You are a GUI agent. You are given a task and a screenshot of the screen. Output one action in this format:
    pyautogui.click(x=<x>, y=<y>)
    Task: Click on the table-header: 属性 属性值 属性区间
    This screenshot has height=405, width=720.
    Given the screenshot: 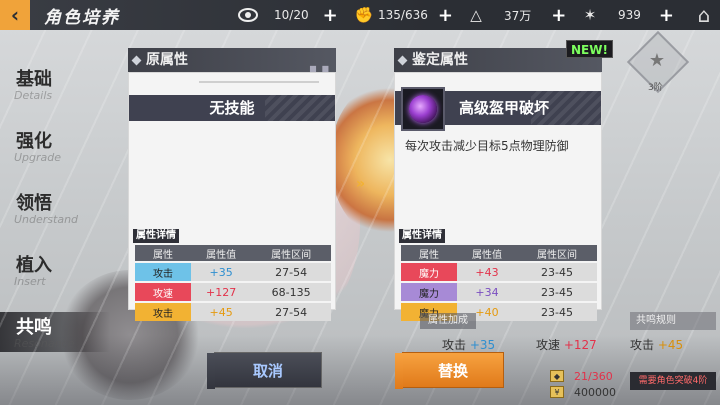 What is the action you would take?
    pyautogui.click(x=499, y=253)
    